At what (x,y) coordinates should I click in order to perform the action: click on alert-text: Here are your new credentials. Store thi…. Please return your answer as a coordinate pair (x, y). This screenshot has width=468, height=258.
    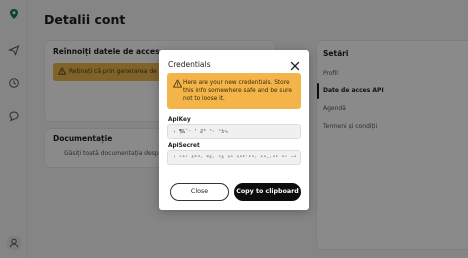
    Looking at the image, I should click on (237, 91).